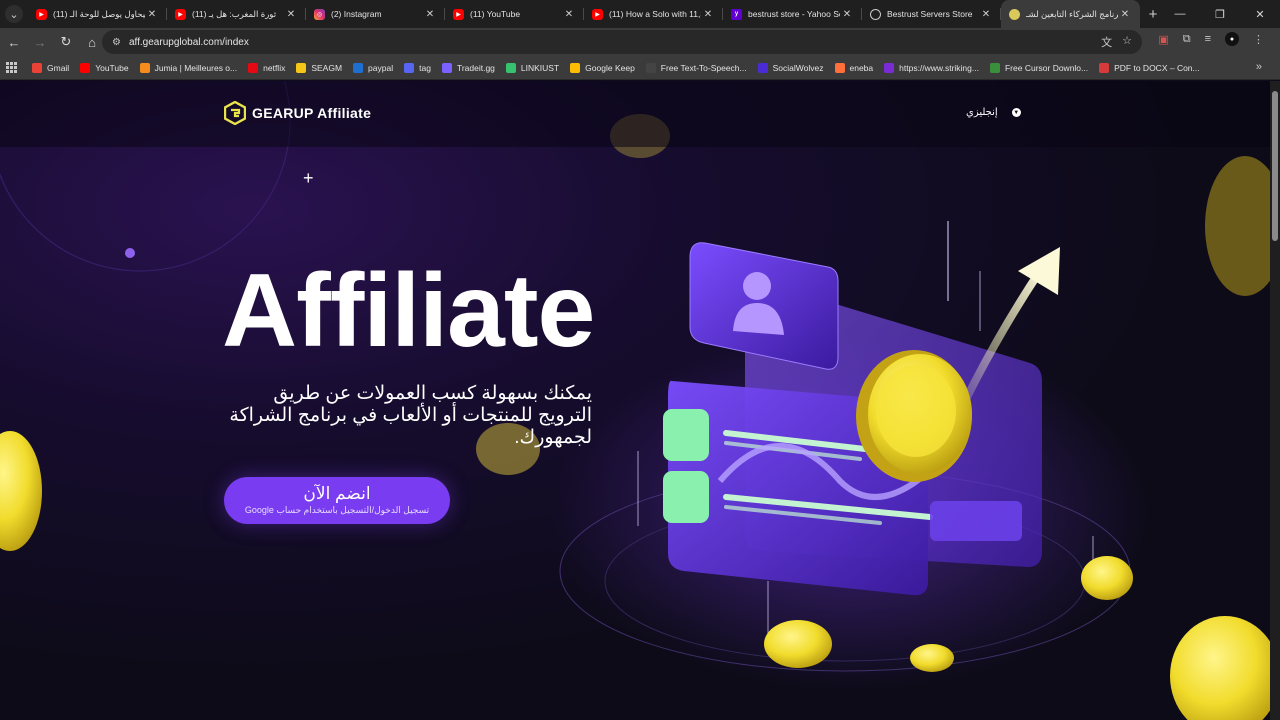 This screenshot has height=720, width=1280. Describe the element at coordinates (1163, 39) in the screenshot. I see `extension-icon: ▣` at that location.